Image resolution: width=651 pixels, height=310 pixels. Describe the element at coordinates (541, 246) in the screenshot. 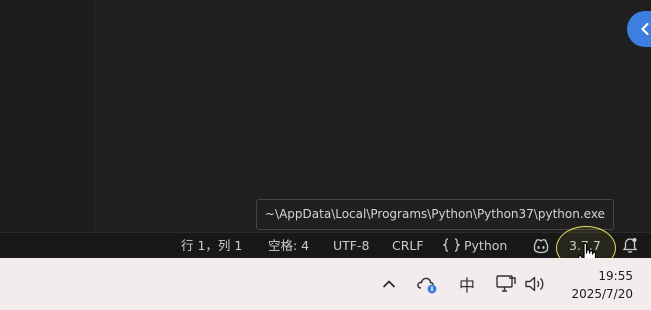

I see `copilot-icon` at that location.